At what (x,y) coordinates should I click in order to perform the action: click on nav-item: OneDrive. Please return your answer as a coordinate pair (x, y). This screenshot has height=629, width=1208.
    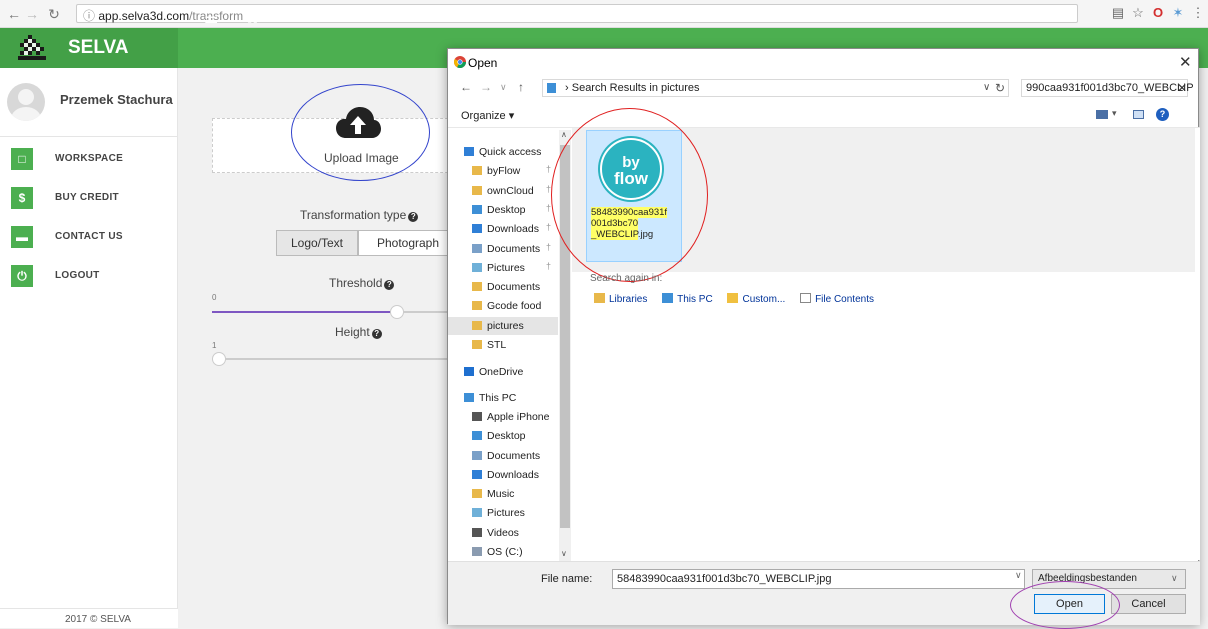
    Looking at the image, I should click on (493, 372).